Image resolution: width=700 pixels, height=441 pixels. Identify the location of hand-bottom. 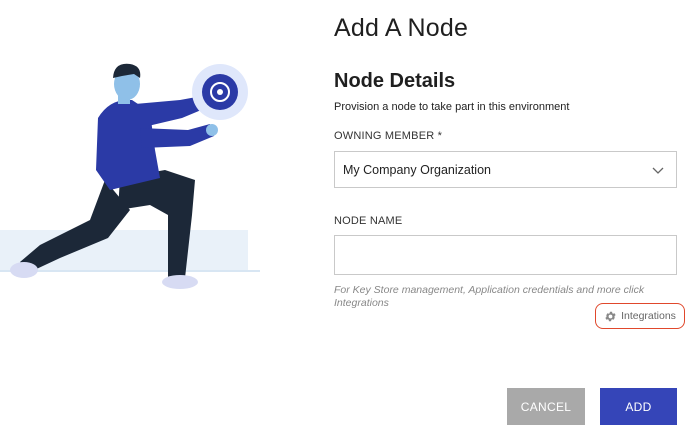
(212, 130).